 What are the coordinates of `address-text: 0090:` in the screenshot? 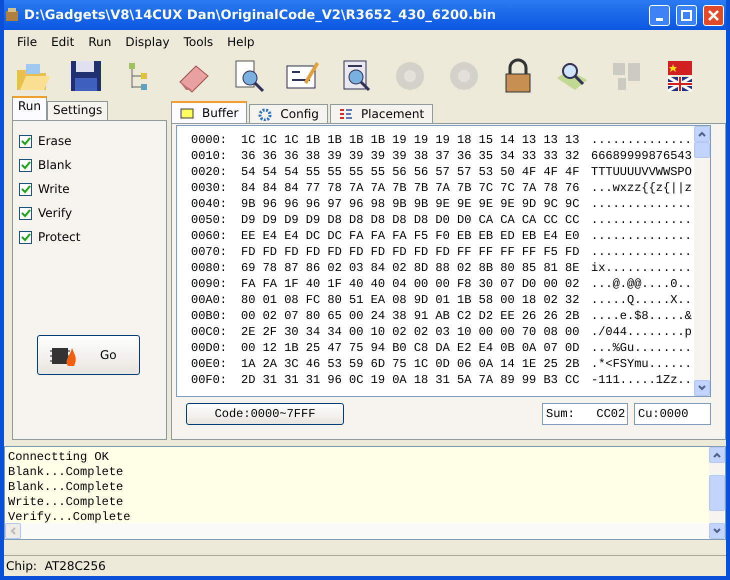 It's located at (209, 284).